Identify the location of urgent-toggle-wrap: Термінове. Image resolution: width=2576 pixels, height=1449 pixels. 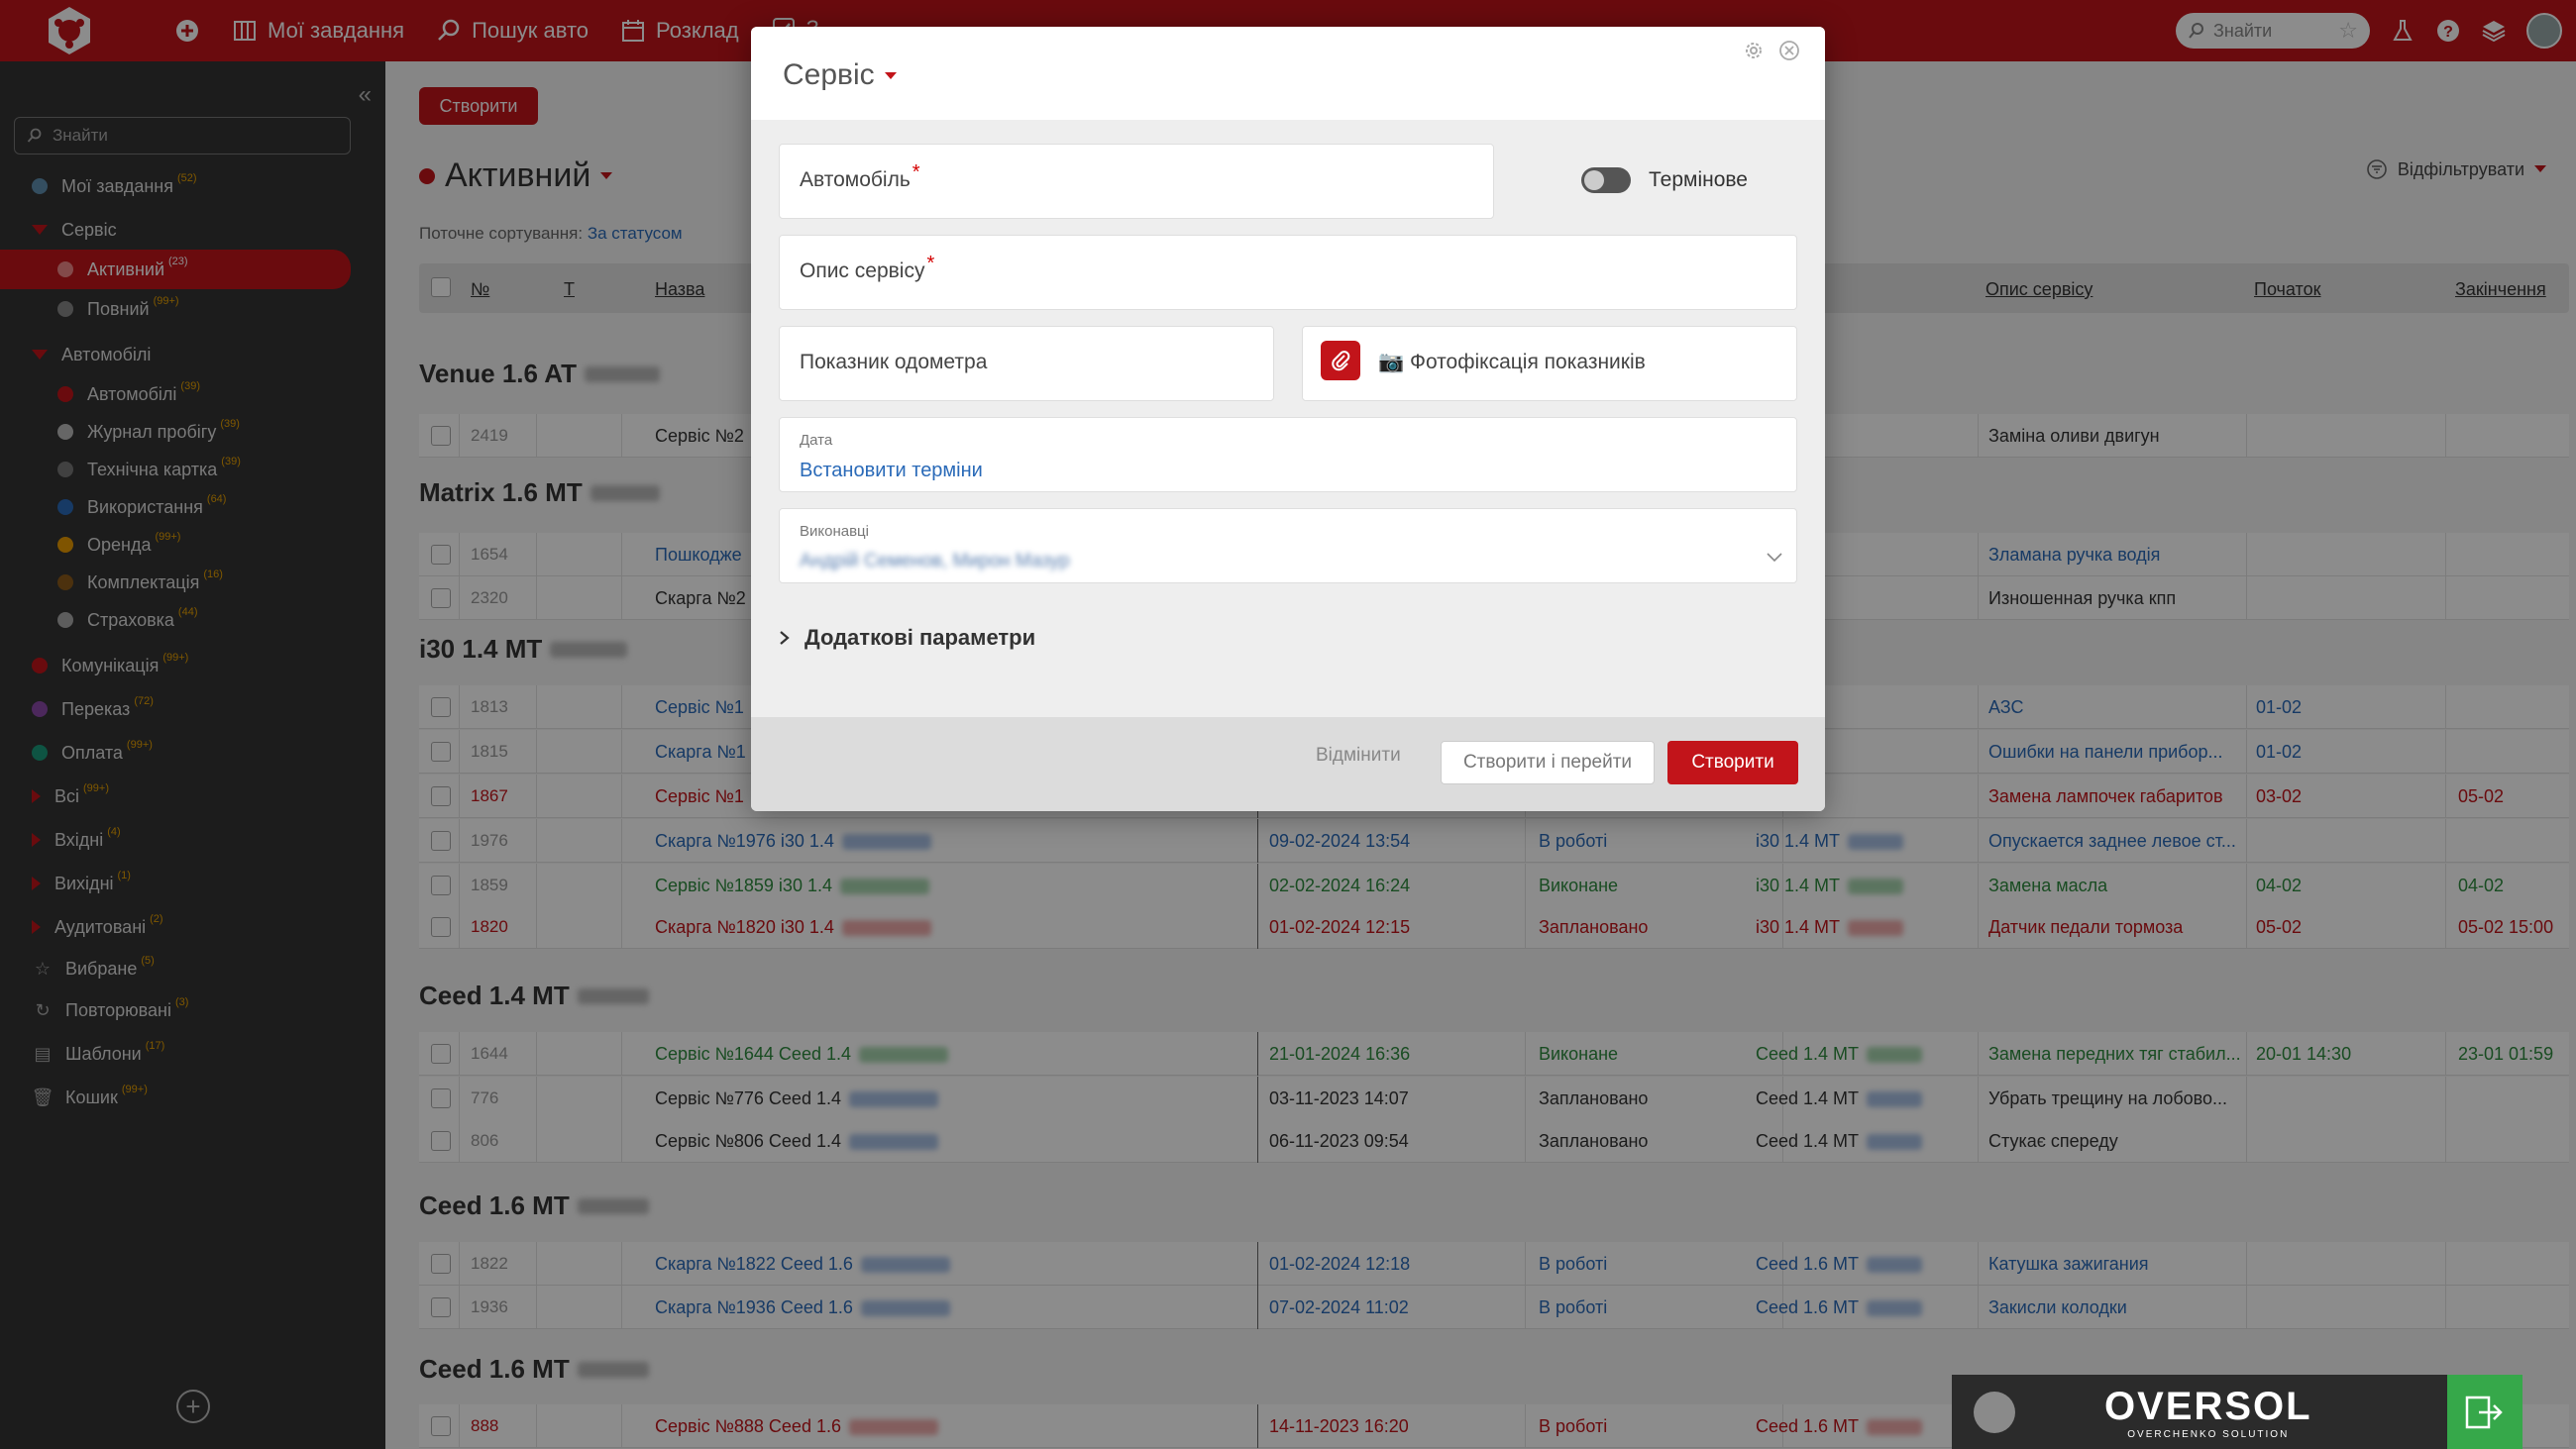
(1665, 180).